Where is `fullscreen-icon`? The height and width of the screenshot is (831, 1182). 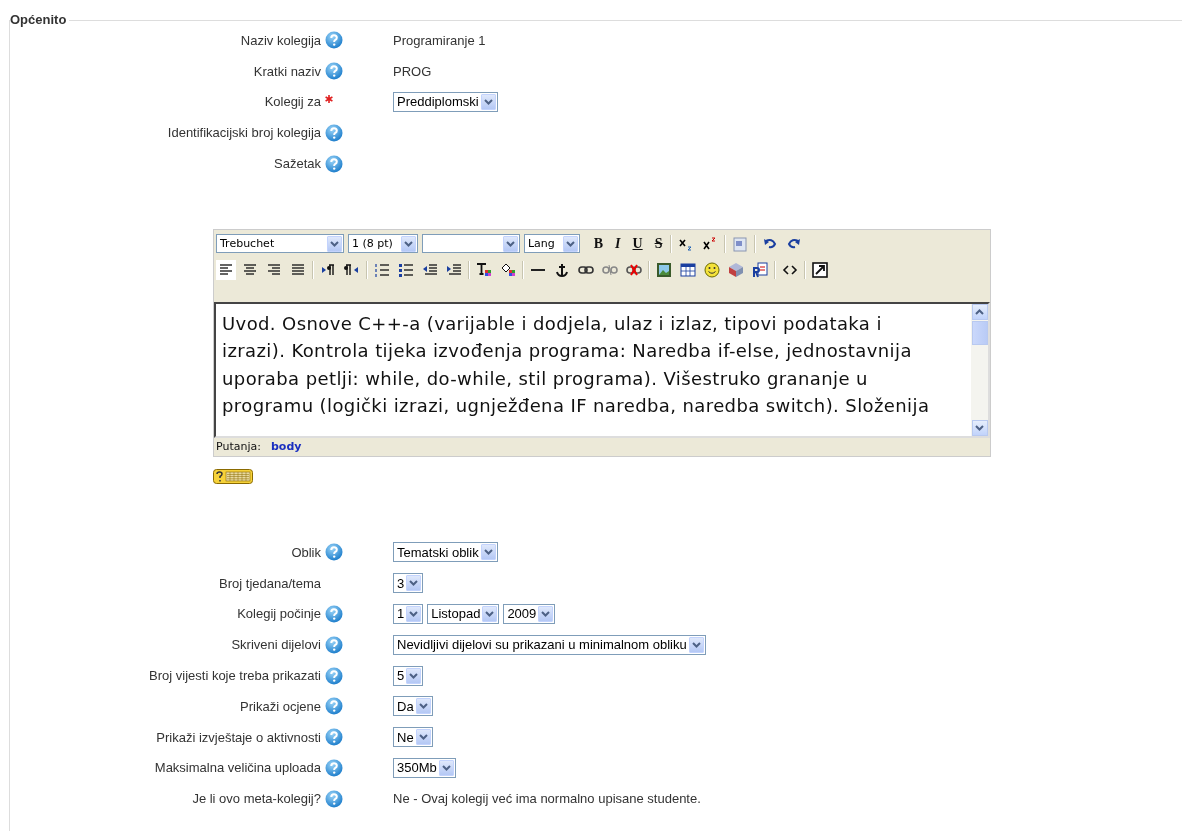 fullscreen-icon is located at coordinates (820, 270).